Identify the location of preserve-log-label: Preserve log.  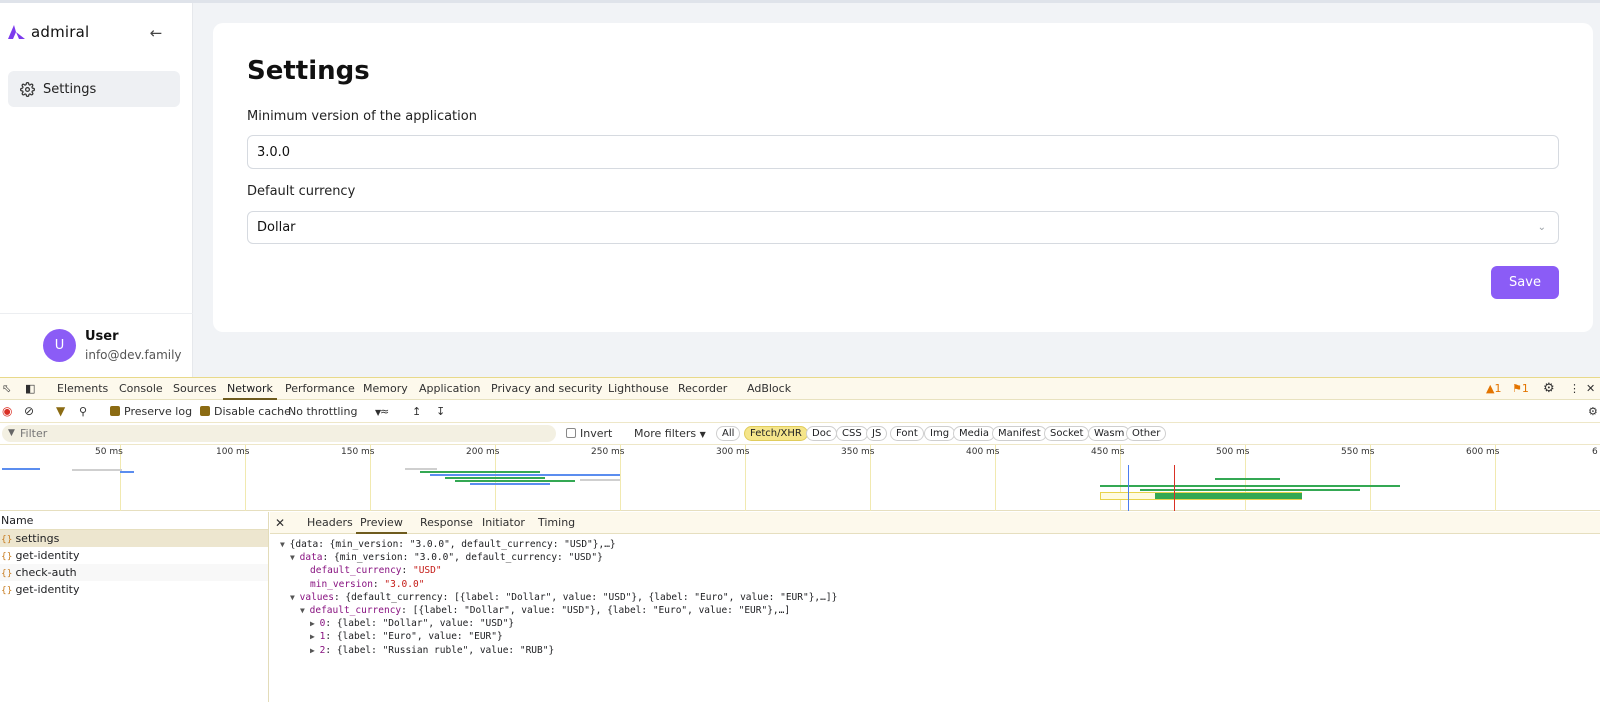
(158, 411).